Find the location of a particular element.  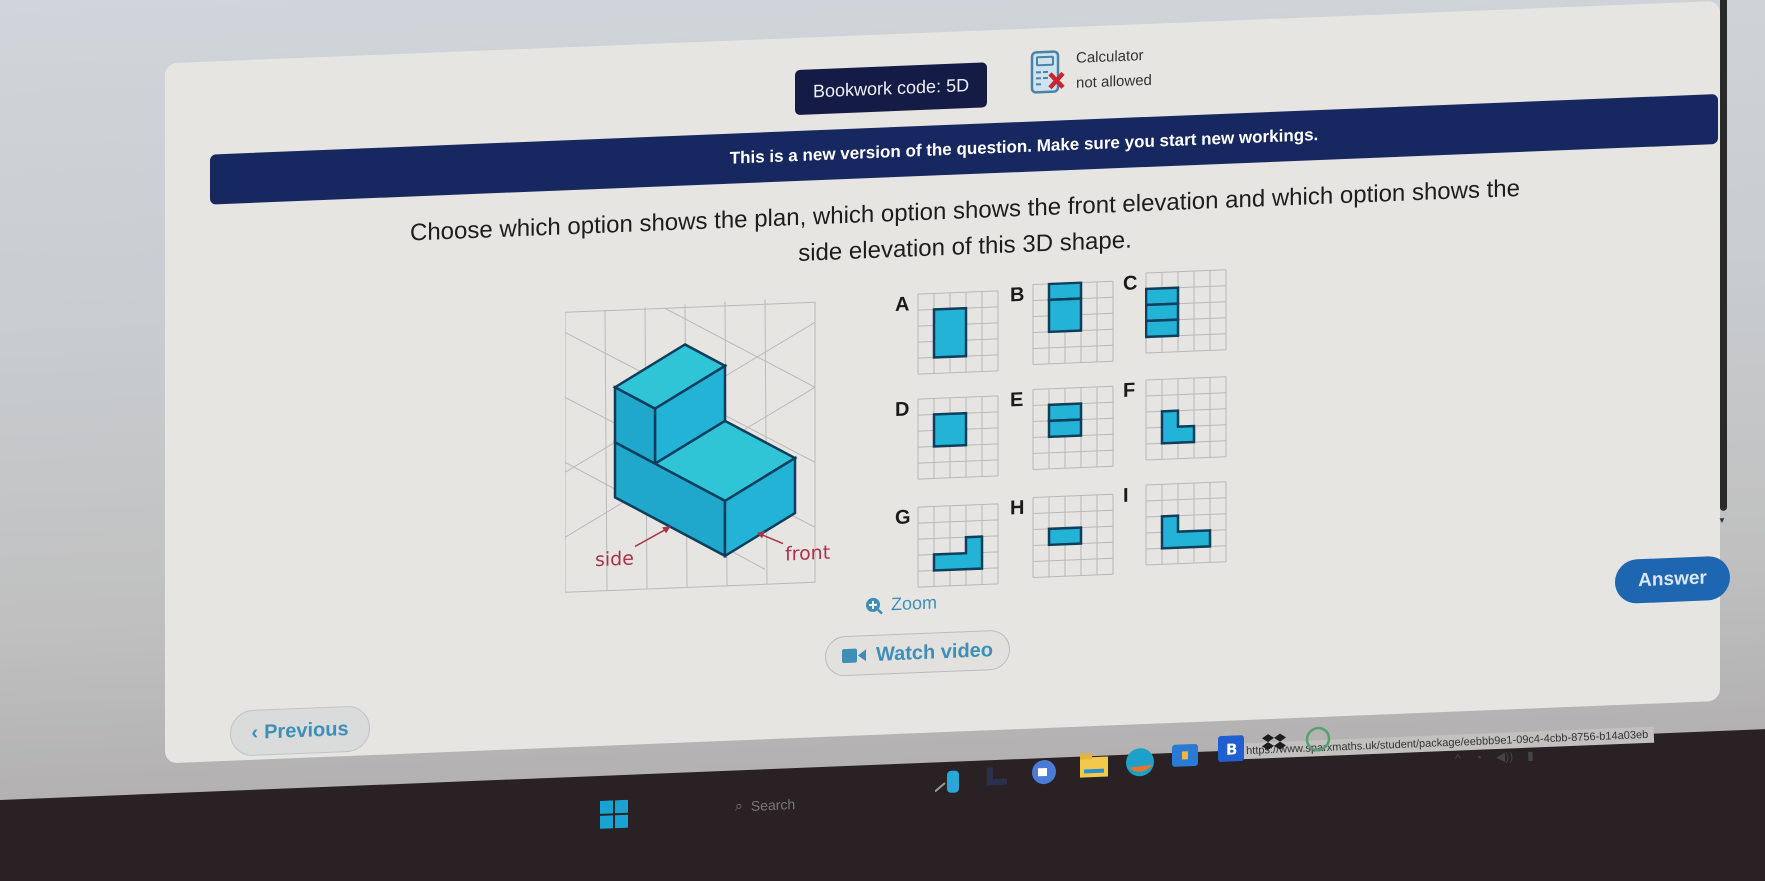

calculator-label: Calculator is located at coordinates (1110, 57).